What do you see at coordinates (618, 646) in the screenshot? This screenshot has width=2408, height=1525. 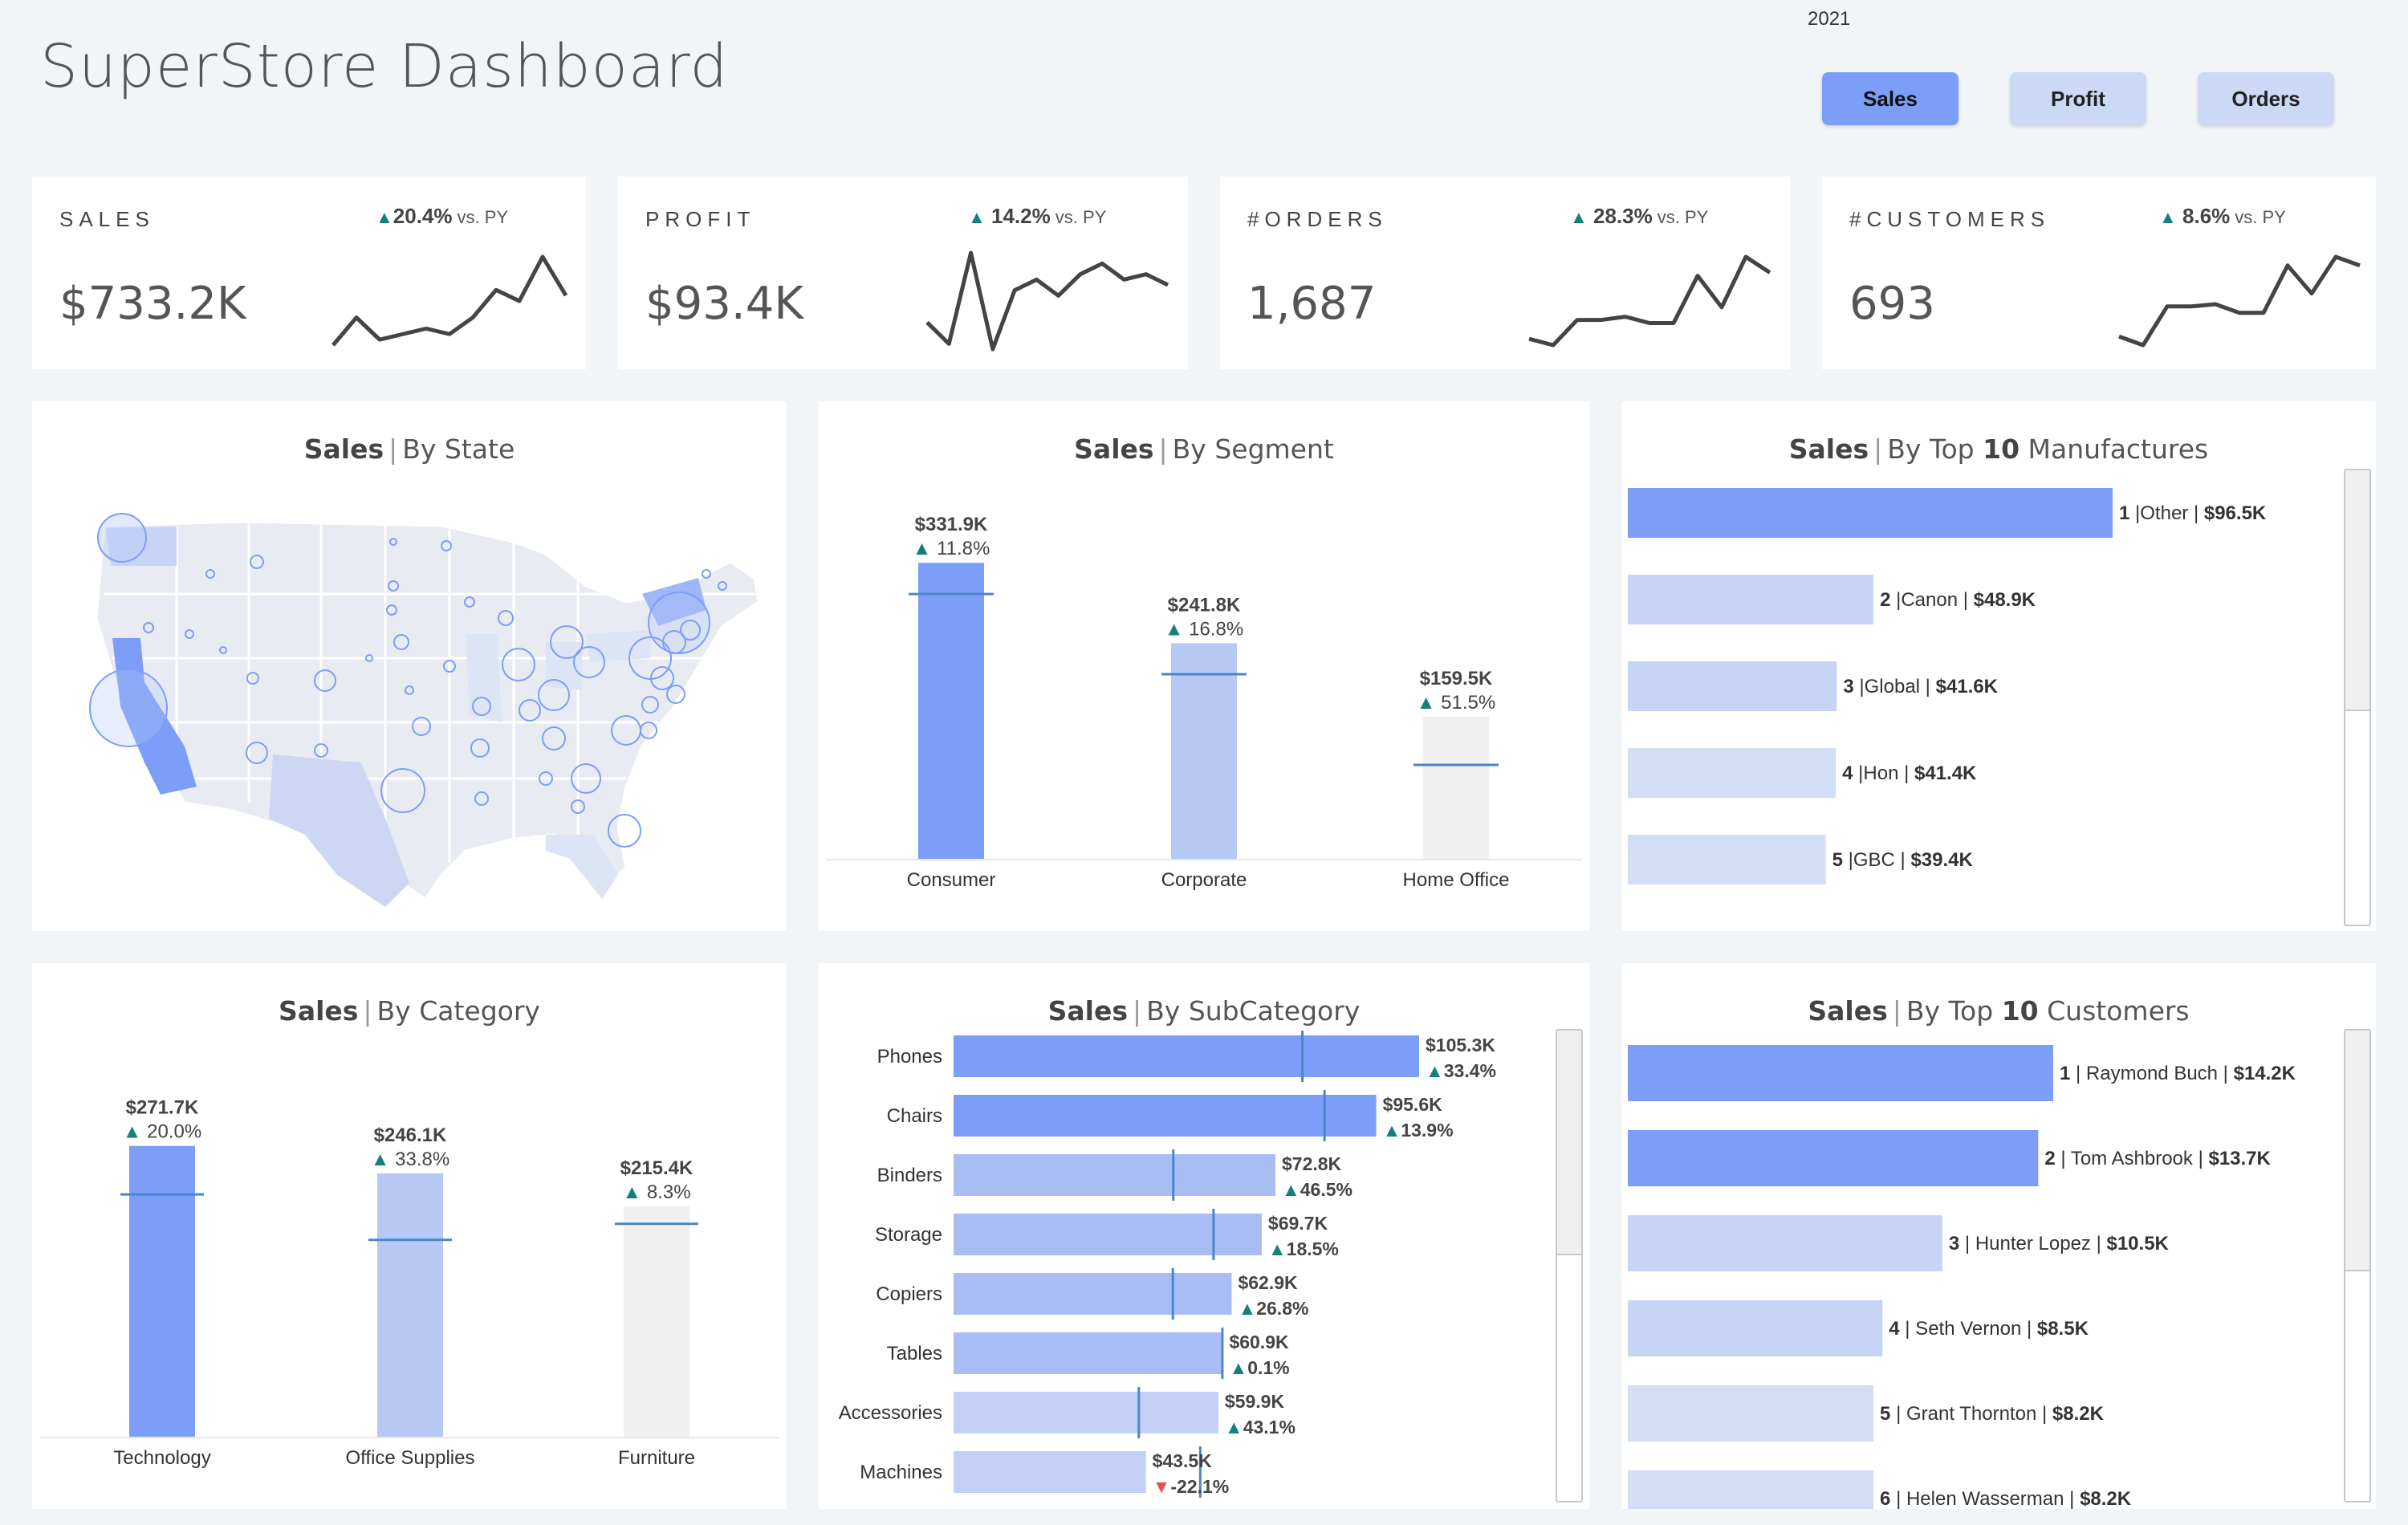 I see `state-pennsylvania` at bounding box center [618, 646].